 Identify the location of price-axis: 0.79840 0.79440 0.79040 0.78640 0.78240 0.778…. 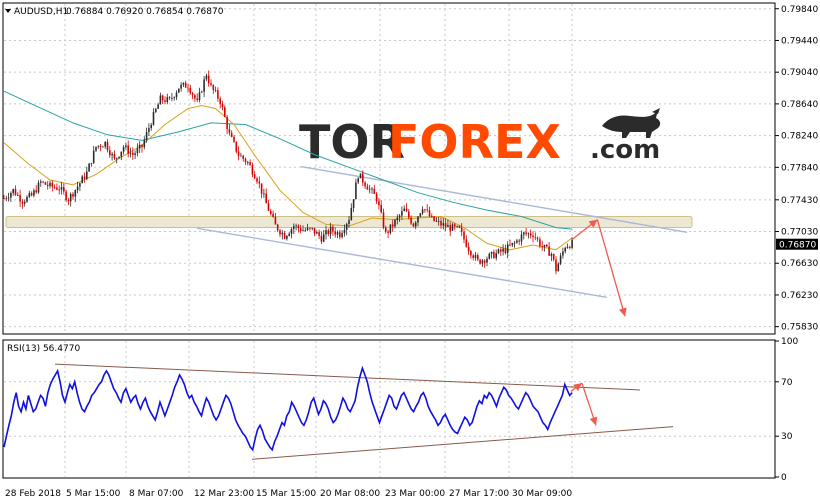
(796, 169).